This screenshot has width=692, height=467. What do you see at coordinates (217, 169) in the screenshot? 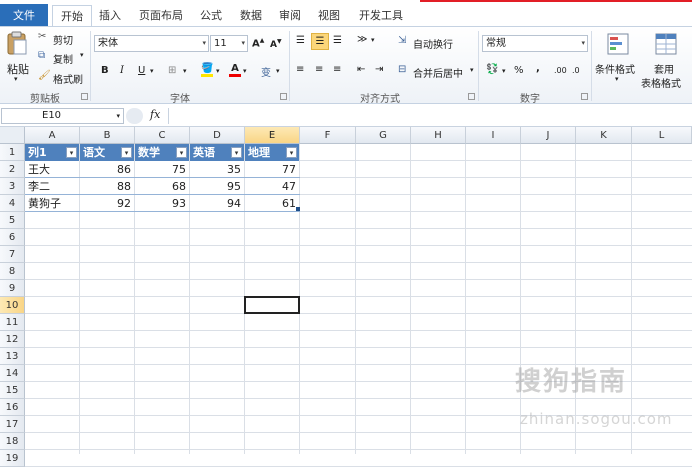
I see `table-cell: 35` at bounding box center [217, 169].